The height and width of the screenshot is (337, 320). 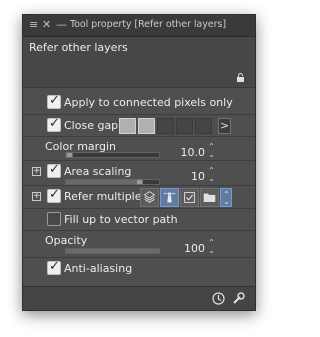 What do you see at coordinates (91, 125) in the screenshot?
I see `close-gap-label: Close gap` at bounding box center [91, 125].